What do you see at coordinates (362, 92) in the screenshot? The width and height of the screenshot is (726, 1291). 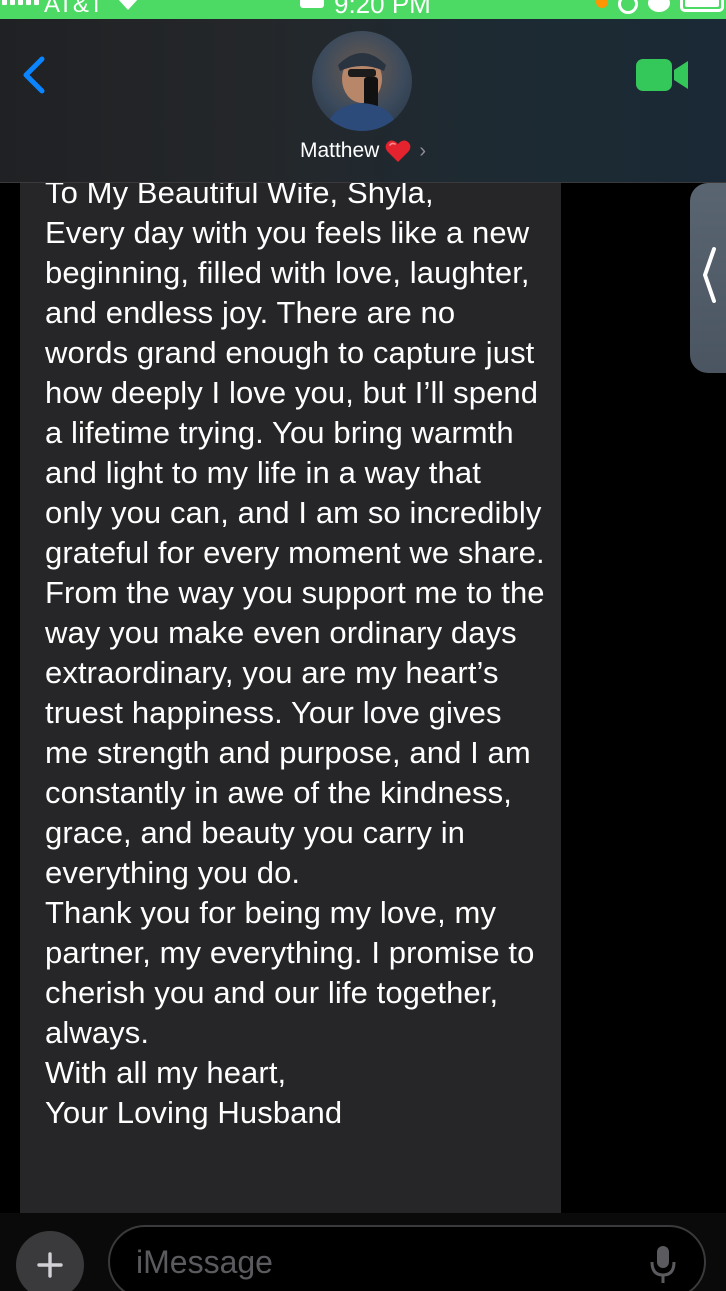 I see `avatar-photo` at bounding box center [362, 92].